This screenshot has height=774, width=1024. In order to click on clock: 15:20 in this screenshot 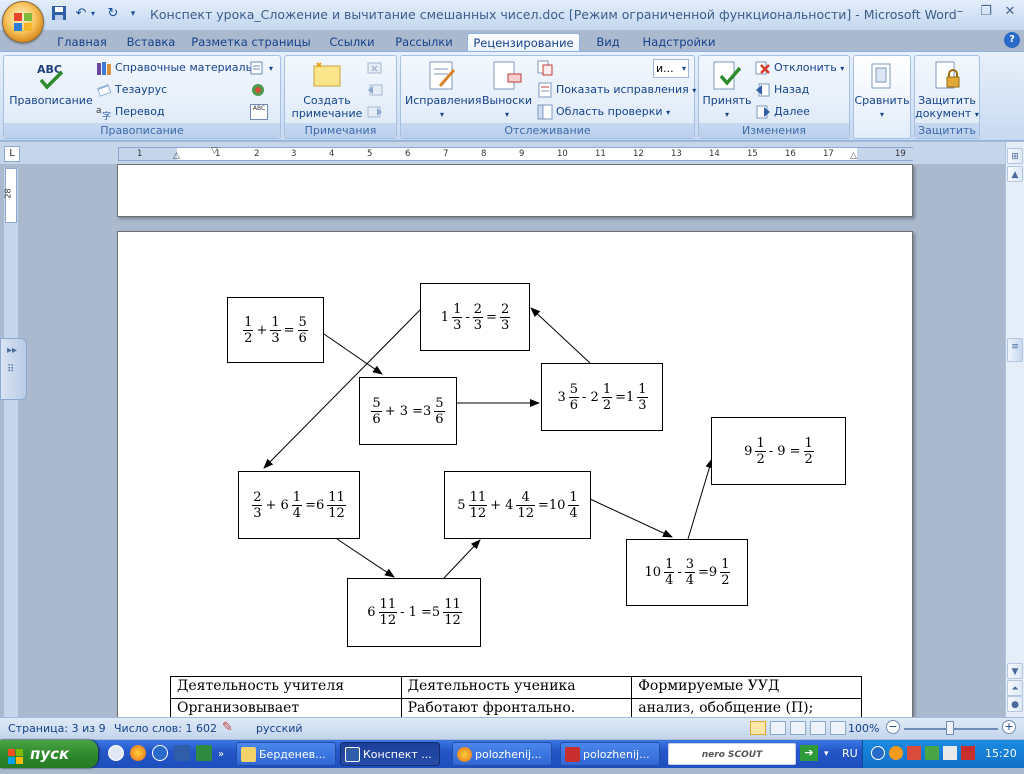, I will do `click(1001, 753)`.